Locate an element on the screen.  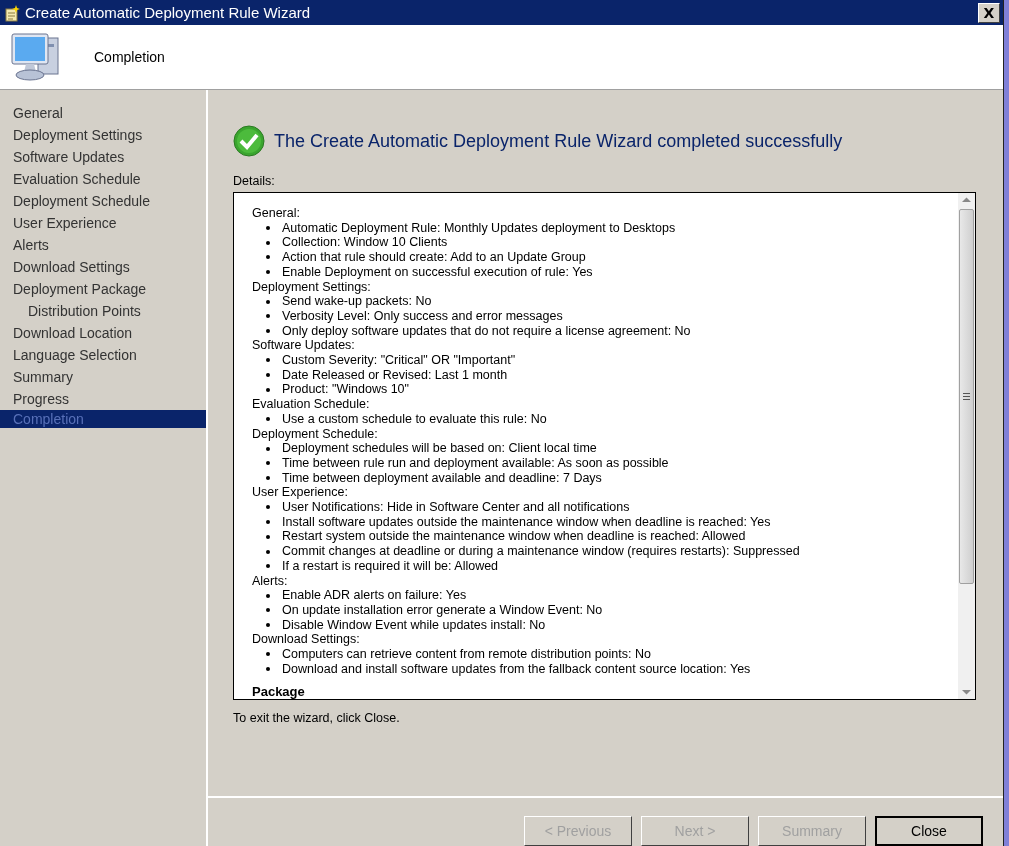
title-bar-x-button: X is located at coordinates (989, 12).